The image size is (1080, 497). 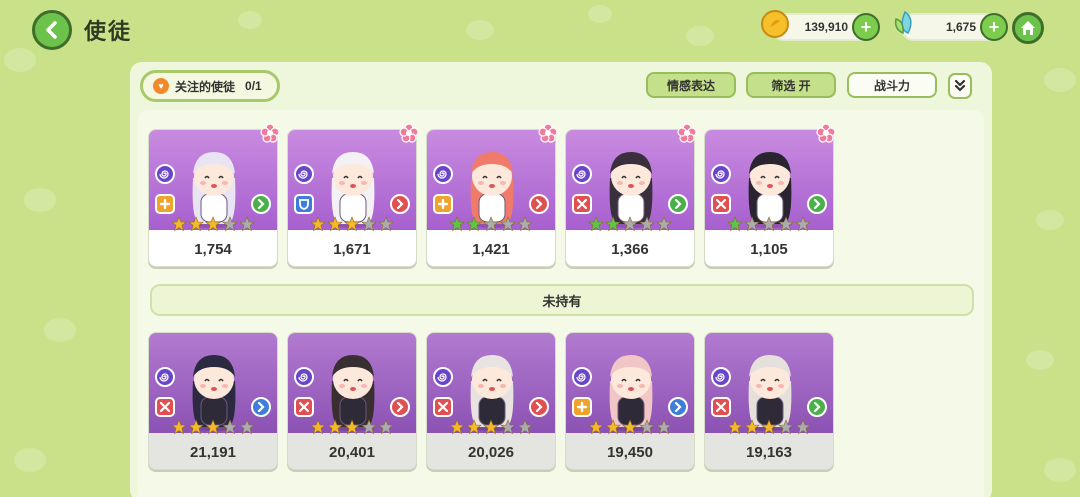 I want to click on gold-coin-icon, so click(x=775, y=24).